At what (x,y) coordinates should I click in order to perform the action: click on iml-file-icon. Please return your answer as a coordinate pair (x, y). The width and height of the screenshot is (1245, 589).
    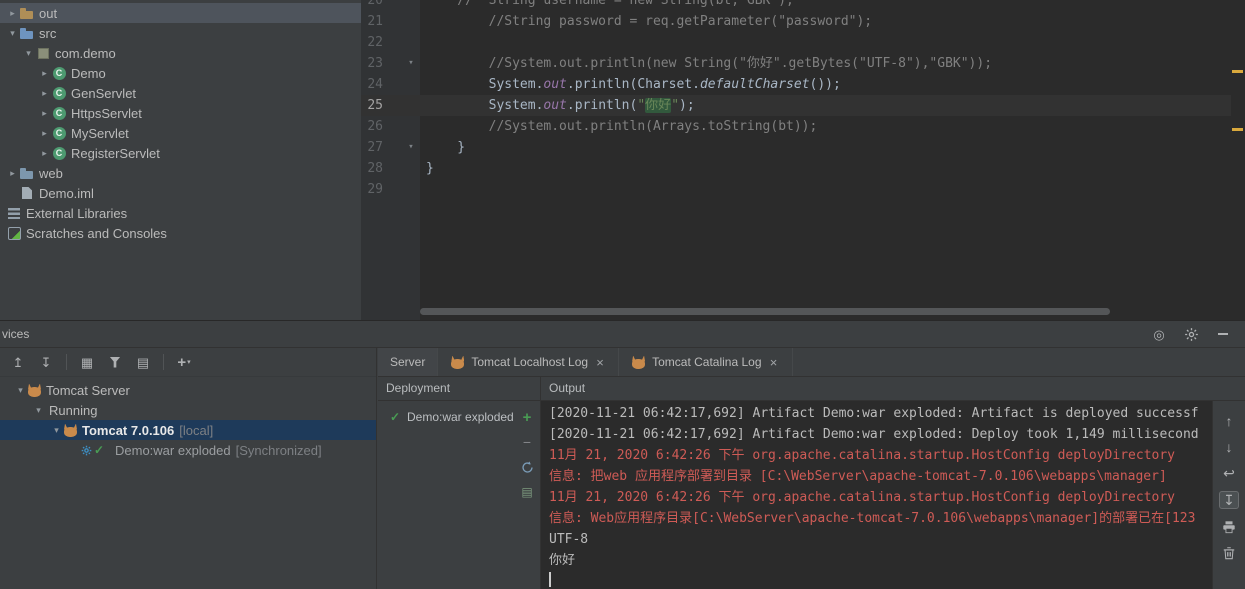
    Looking at the image, I should click on (27, 193).